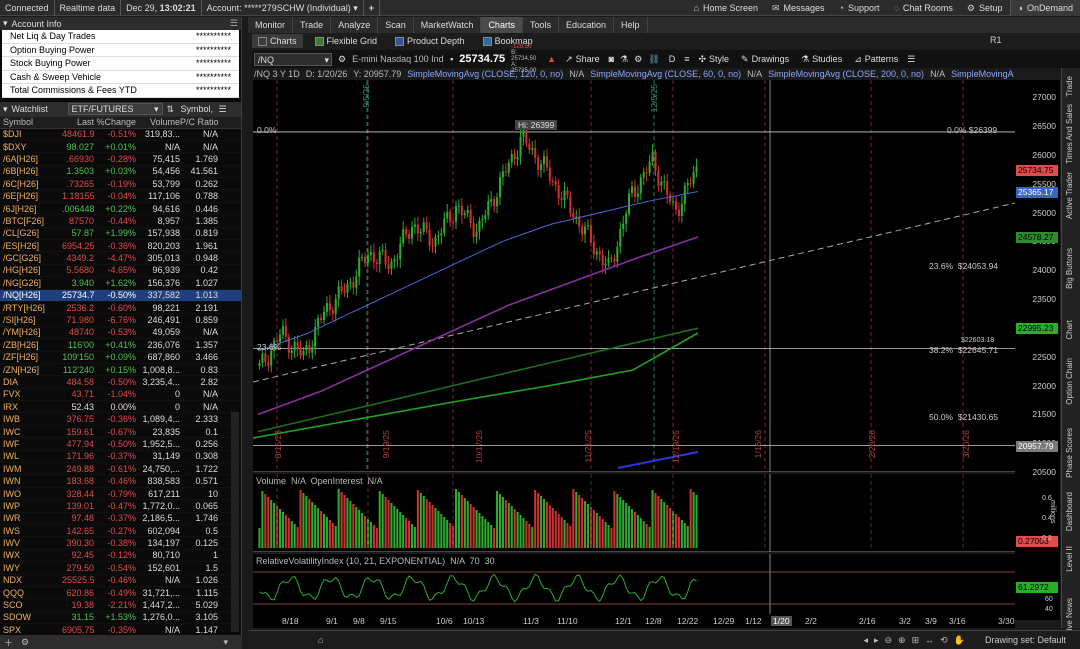  What do you see at coordinates (372, 8) in the screenshot?
I see `add-tab-button: +` at bounding box center [372, 8].